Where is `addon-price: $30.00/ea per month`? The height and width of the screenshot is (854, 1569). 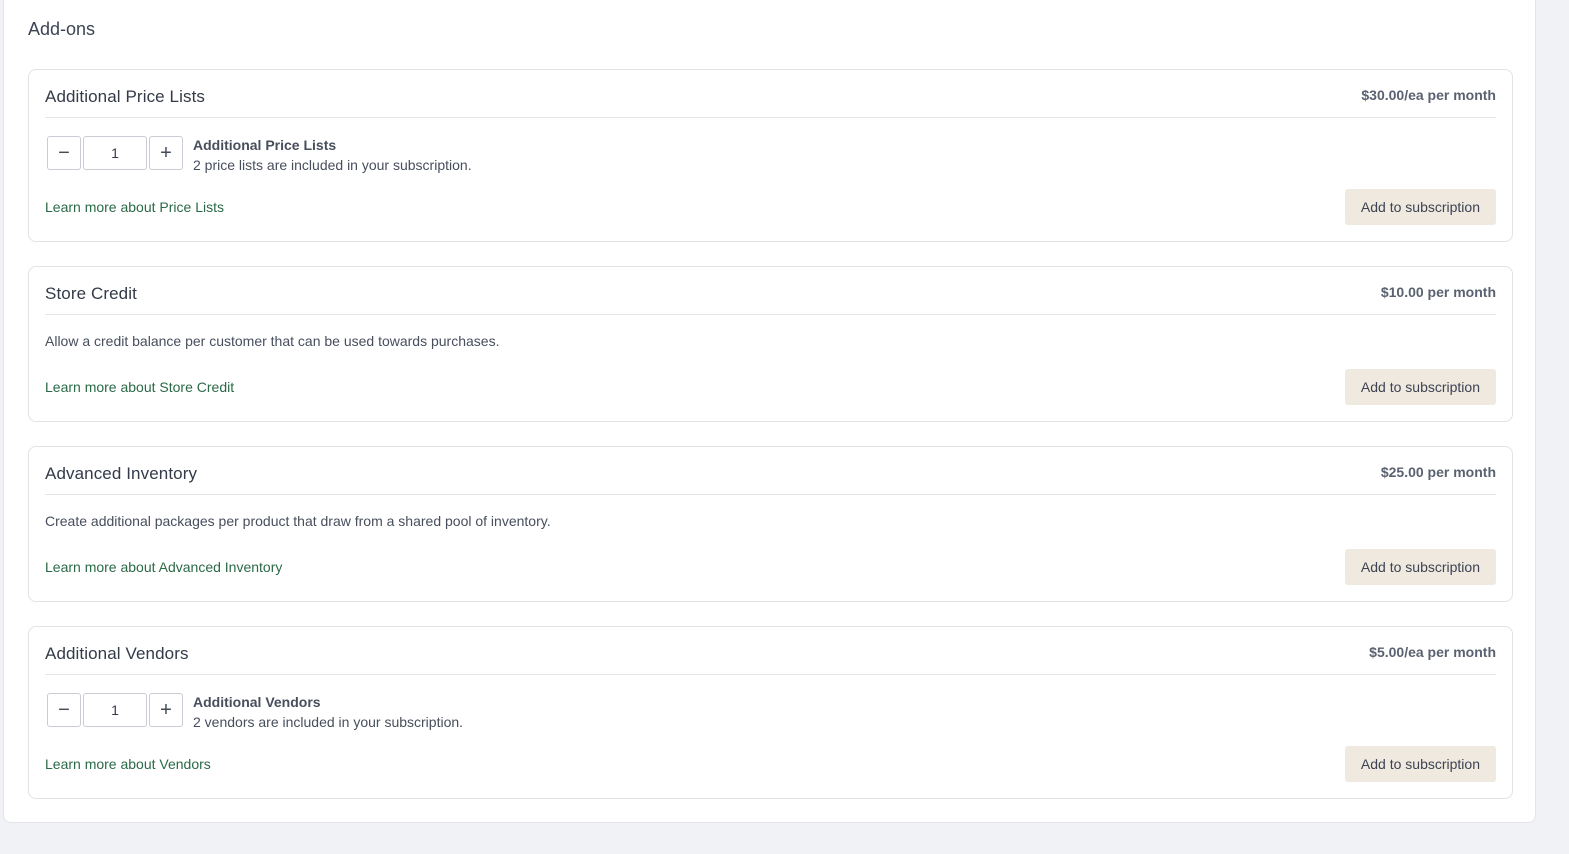
addon-price: $30.00/ea per month is located at coordinates (1428, 94).